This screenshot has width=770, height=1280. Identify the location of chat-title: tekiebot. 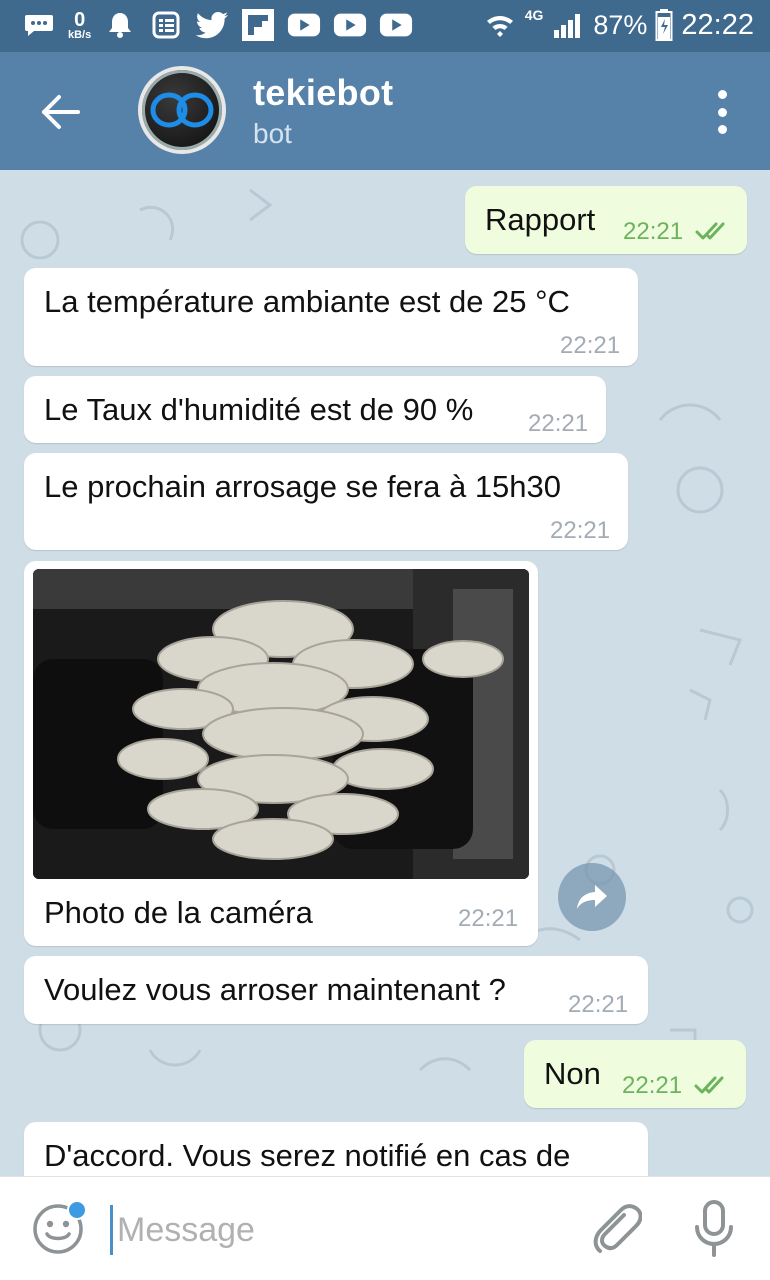
(323, 93).